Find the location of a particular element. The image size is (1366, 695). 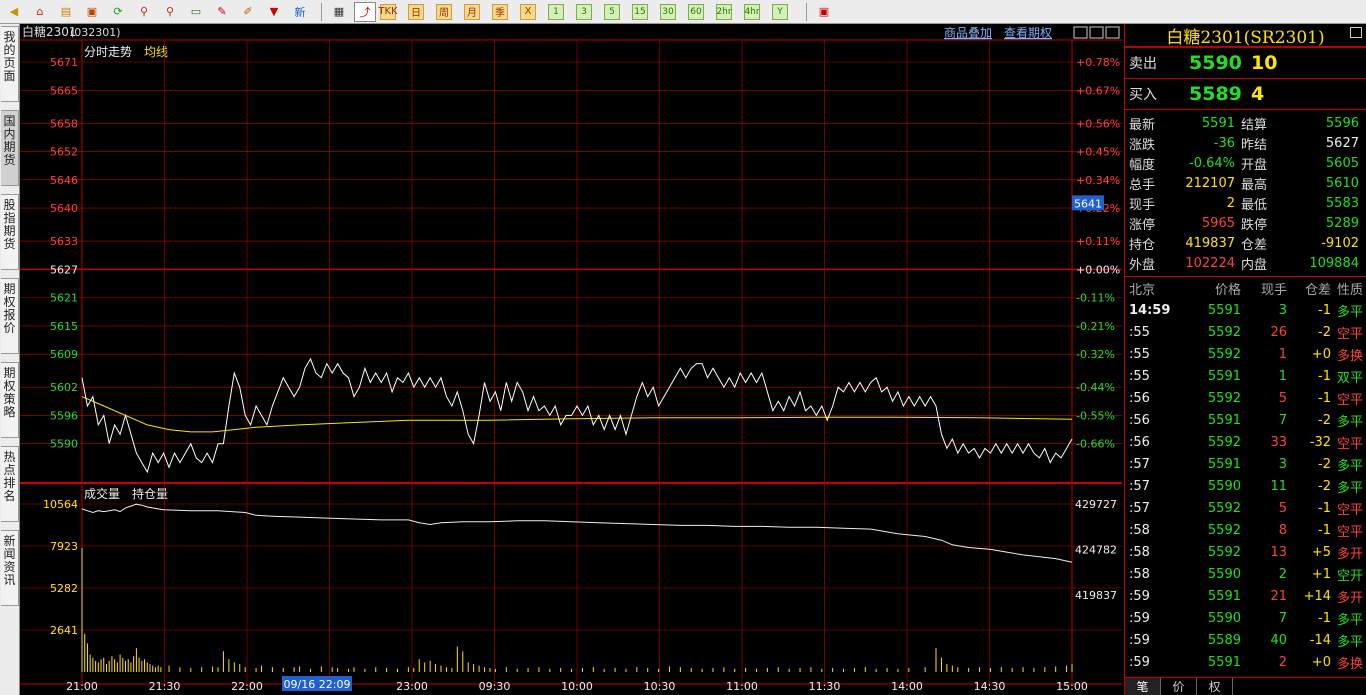

seasonal-chart-icon: 季 is located at coordinates (500, 11).